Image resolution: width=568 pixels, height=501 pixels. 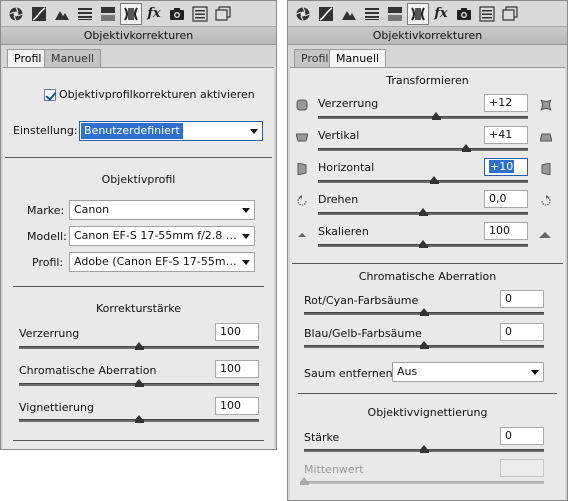 What do you see at coordinates (546, 201) in the screenshot?
I see `rotate-cw-icon` at bounding box center [546, 201].